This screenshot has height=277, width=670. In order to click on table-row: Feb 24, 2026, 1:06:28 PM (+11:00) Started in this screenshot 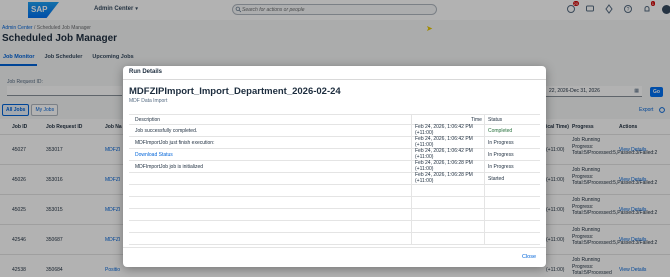, I will do `click(334, 178)`.